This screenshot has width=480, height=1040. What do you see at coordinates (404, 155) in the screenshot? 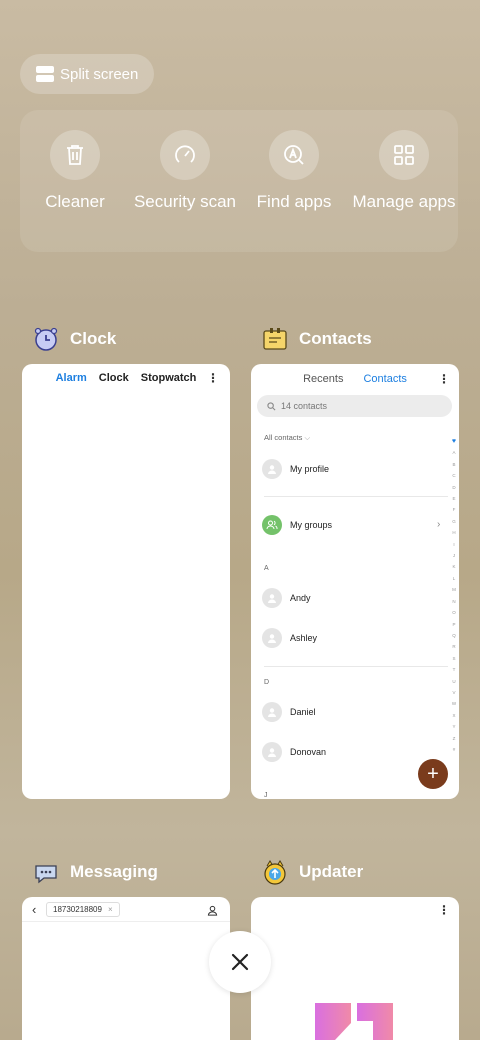
I see `grid-icon` at bounding box center [404, 155].